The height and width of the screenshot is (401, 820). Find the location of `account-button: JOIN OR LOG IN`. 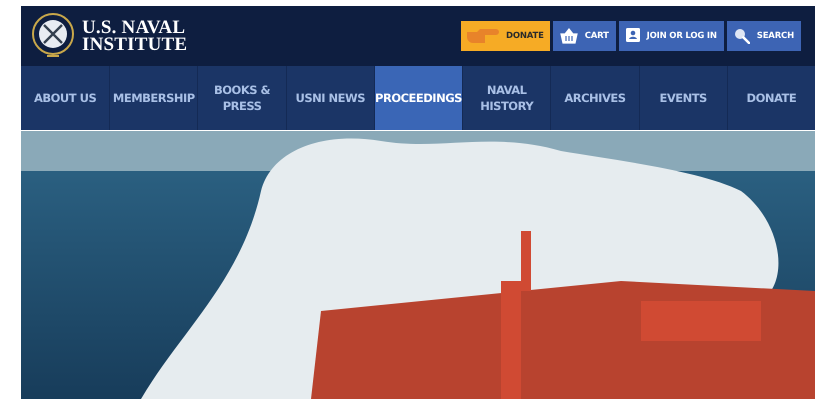

account-button: JOIN OR LOG IN is located at coordinates (671, 36).